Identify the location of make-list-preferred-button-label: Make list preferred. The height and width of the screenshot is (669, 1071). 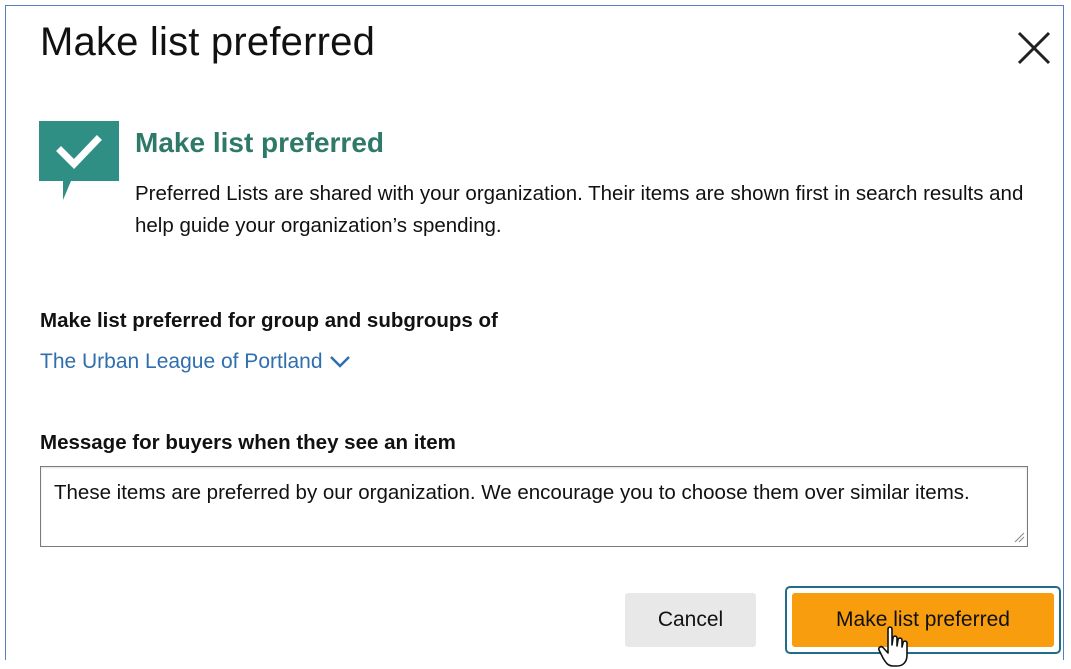
(923, 620).